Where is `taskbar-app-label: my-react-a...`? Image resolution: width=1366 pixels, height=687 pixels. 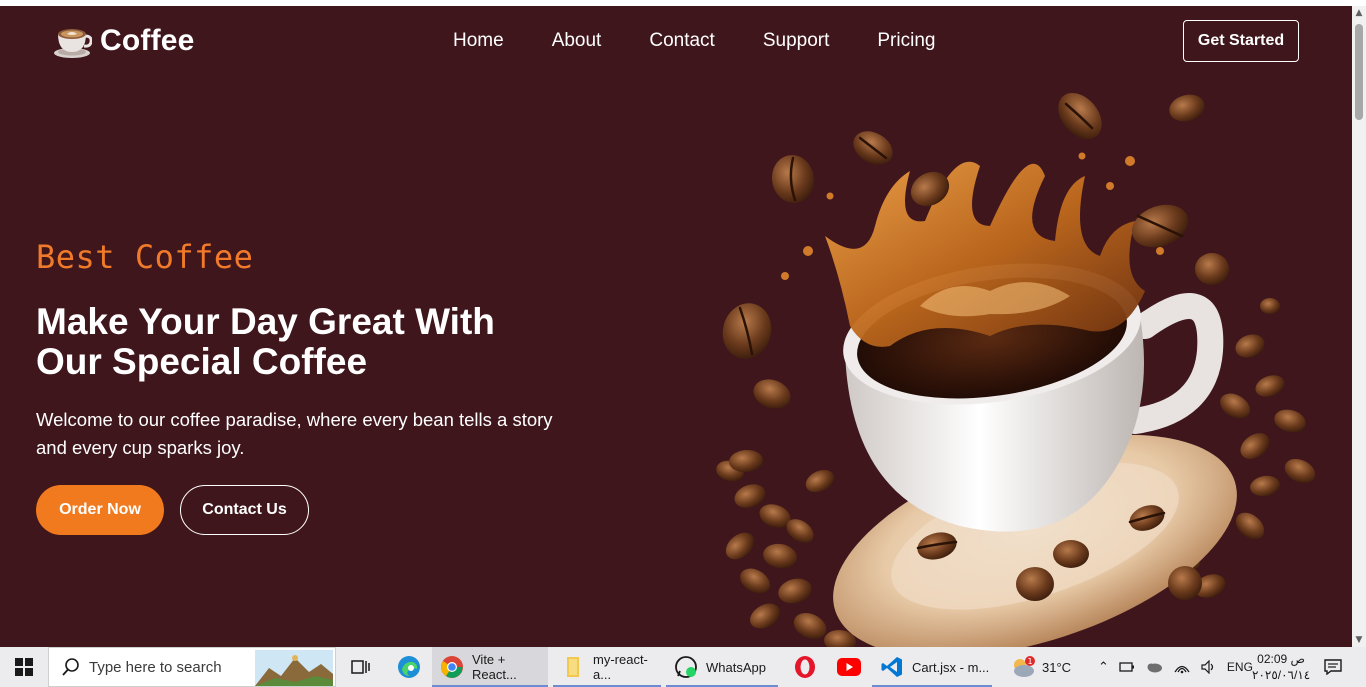 taskbar-app-label: my-react-a... is located at coordinates (620, 667).